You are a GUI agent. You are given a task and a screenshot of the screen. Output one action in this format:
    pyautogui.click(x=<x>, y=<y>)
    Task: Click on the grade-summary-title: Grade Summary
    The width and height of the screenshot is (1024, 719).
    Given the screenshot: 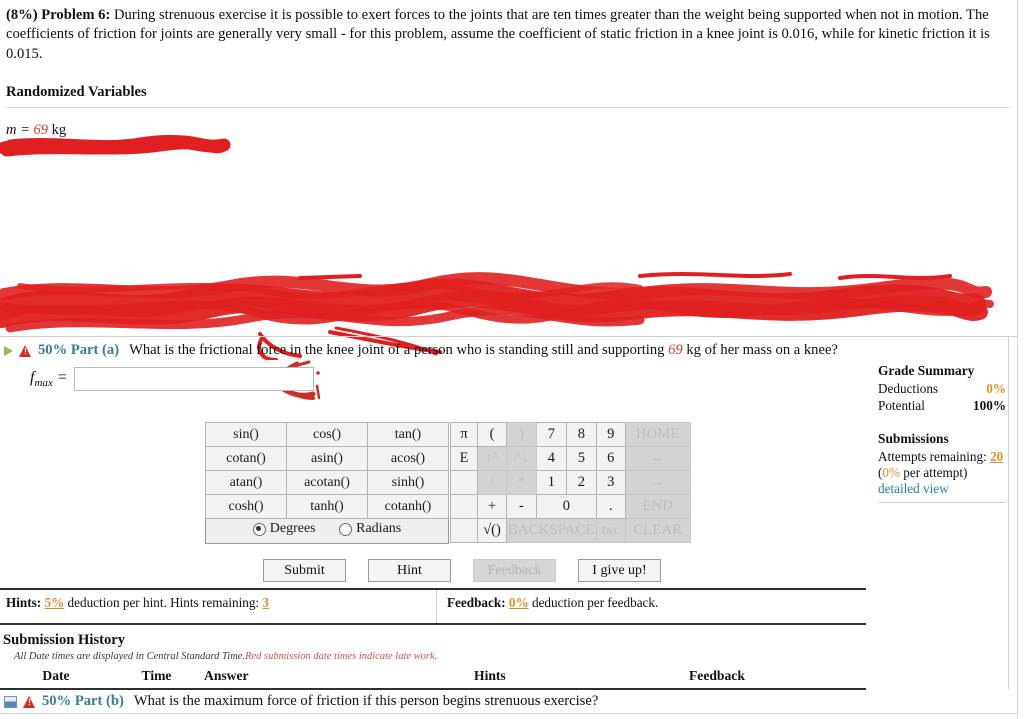 What is the action you would take?
    pyautogui.click(x=926, y=370)
    